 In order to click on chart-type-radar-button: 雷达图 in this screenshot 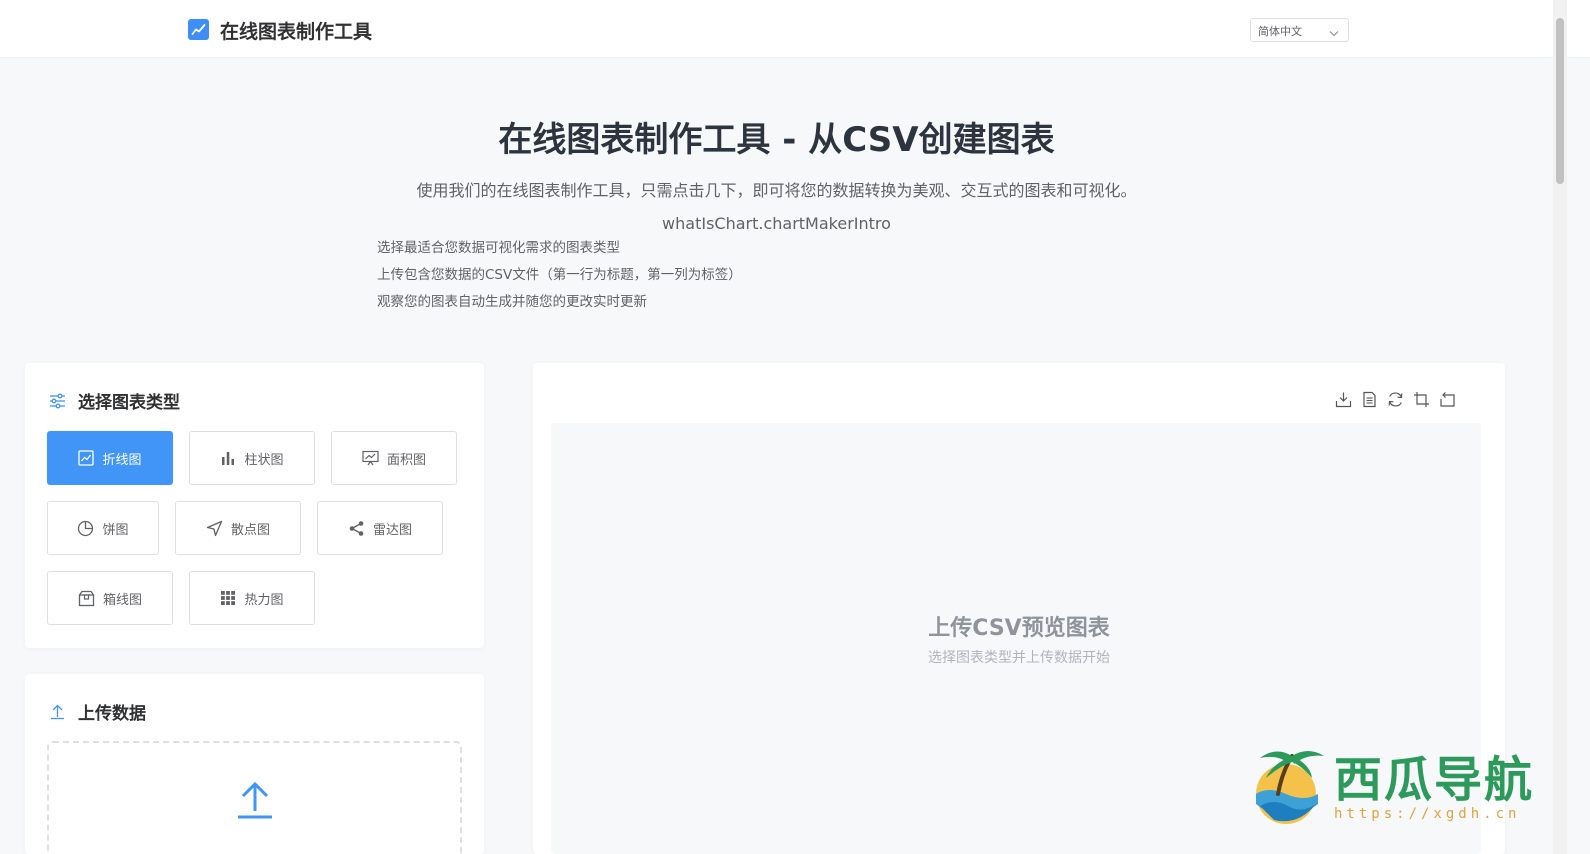, I will do `click(380, 528)`.